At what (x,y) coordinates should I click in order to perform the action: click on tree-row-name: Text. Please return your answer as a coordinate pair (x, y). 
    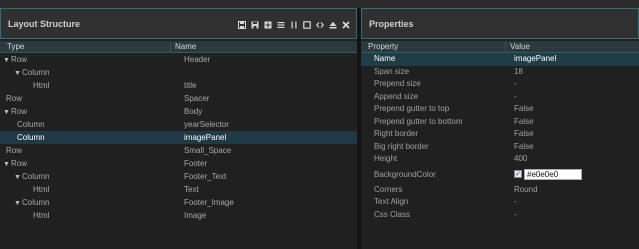
    Looking at the image, I should click on (191, 189).